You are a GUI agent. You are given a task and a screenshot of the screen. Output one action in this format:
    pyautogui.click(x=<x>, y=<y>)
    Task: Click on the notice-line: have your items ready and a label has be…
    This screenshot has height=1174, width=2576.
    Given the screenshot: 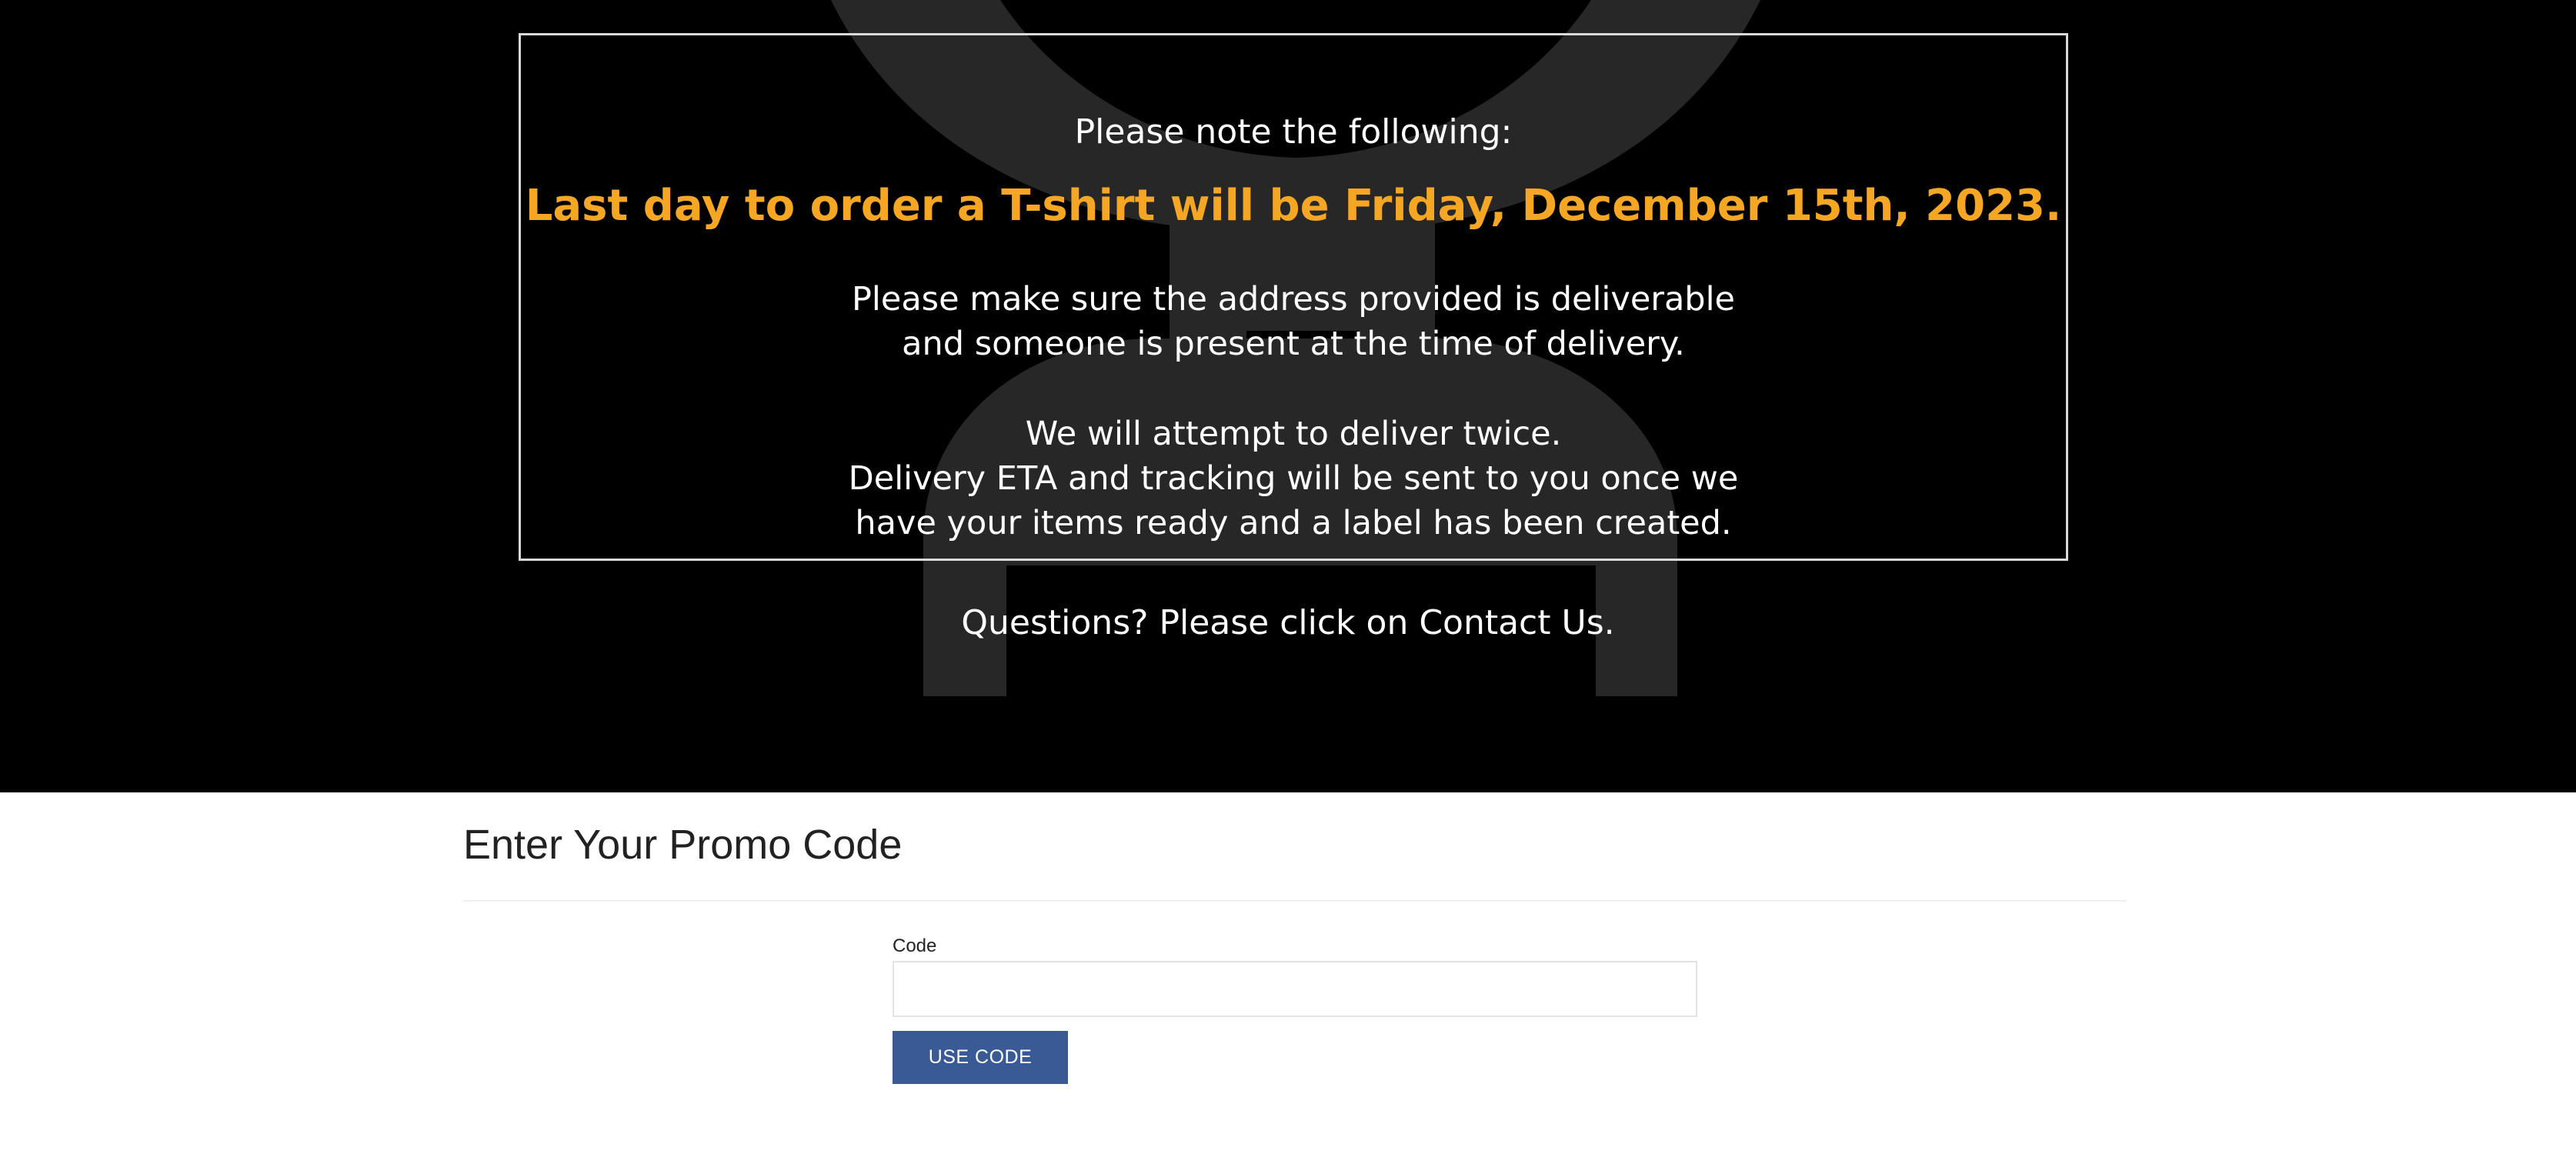 What is the action you would take?
    pyautogui.click(x=1293, y=523)
    